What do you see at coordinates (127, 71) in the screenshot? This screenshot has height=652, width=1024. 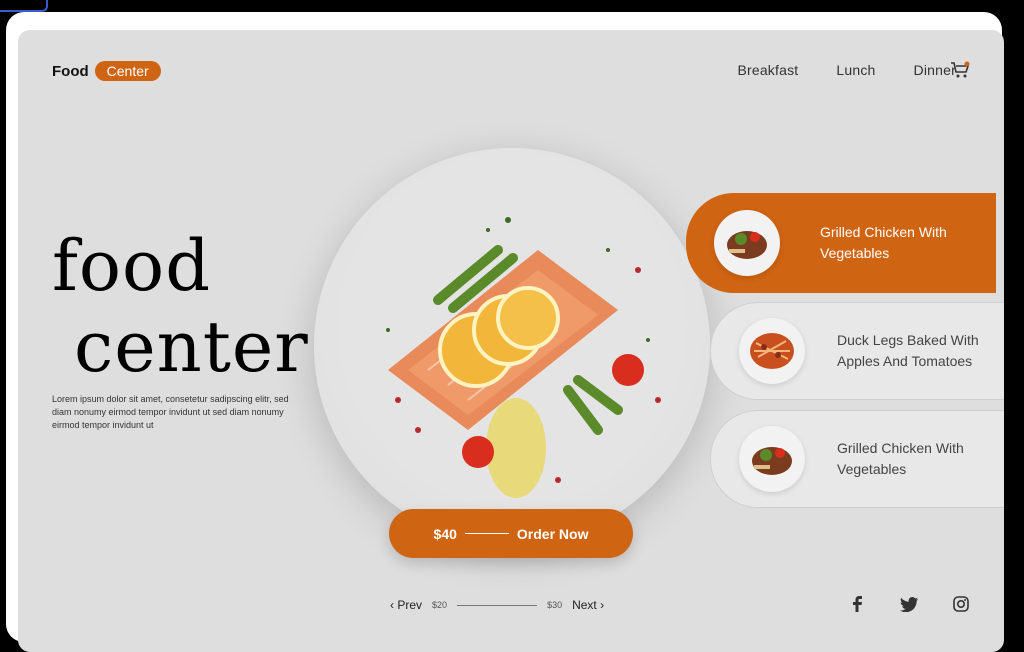 I see `logo-badge: Center` at bounding box center [127, 71].